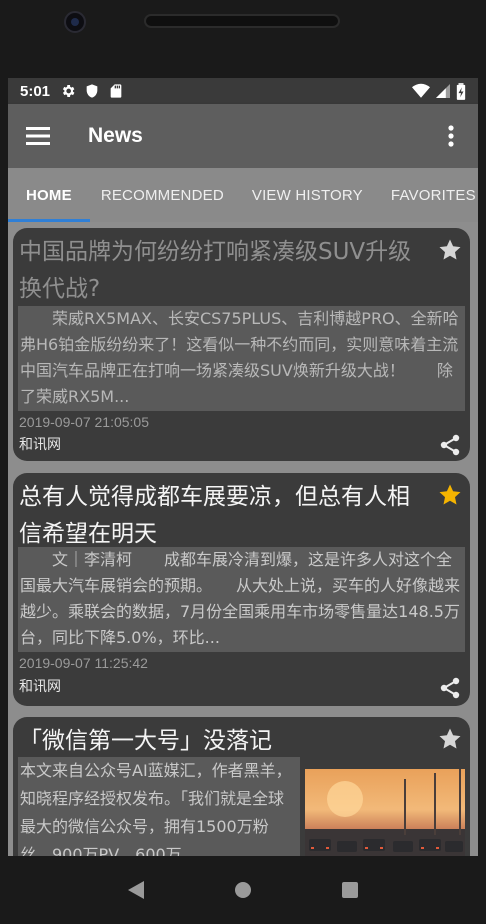 The width and height of the screenshot is (486, 924). I want to click on status-time: 5:01, so click(35, 91).